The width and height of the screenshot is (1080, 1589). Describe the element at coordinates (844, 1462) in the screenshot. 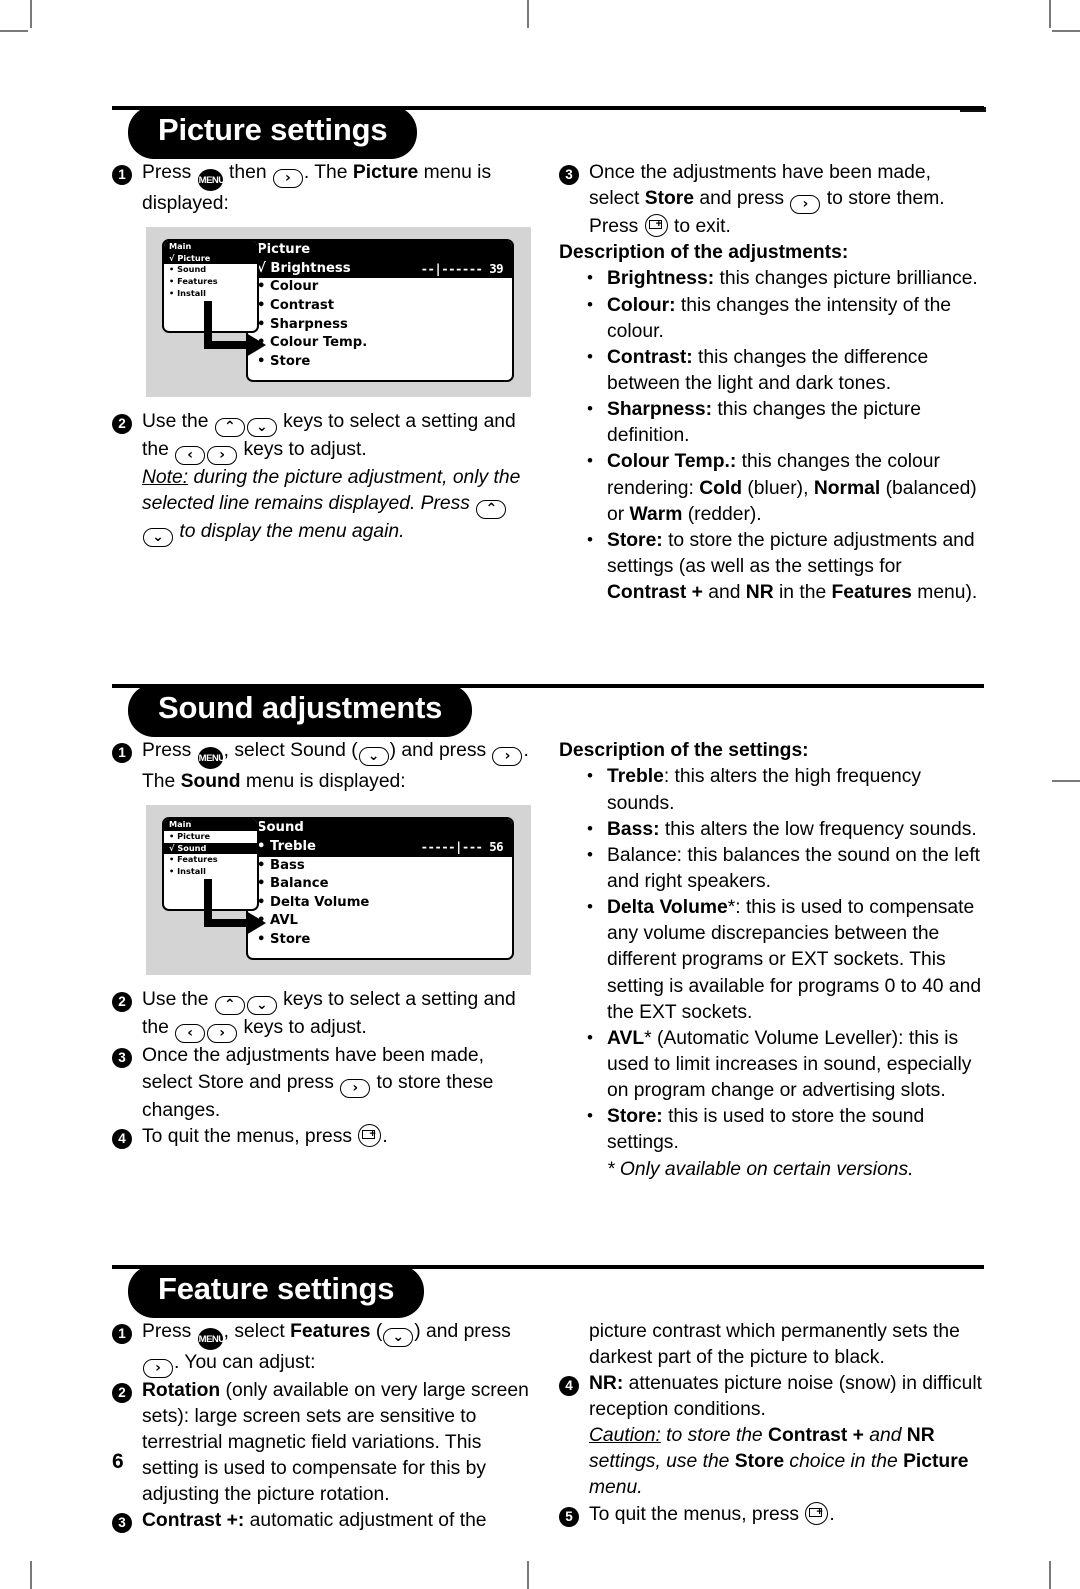

I see `caution-text: choice in the` at that location.